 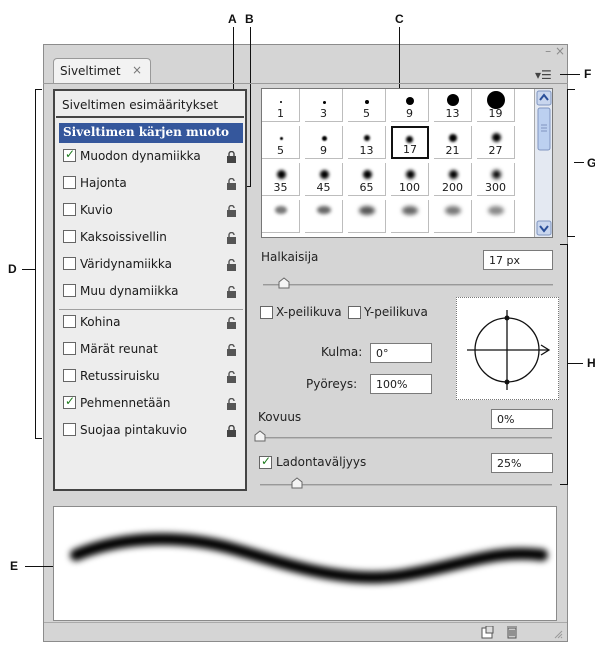 What do you see at coordinates (151, 213) in the screenshot?
I see `list-item-texture: Kuvio` at bounding box center [151, 213].